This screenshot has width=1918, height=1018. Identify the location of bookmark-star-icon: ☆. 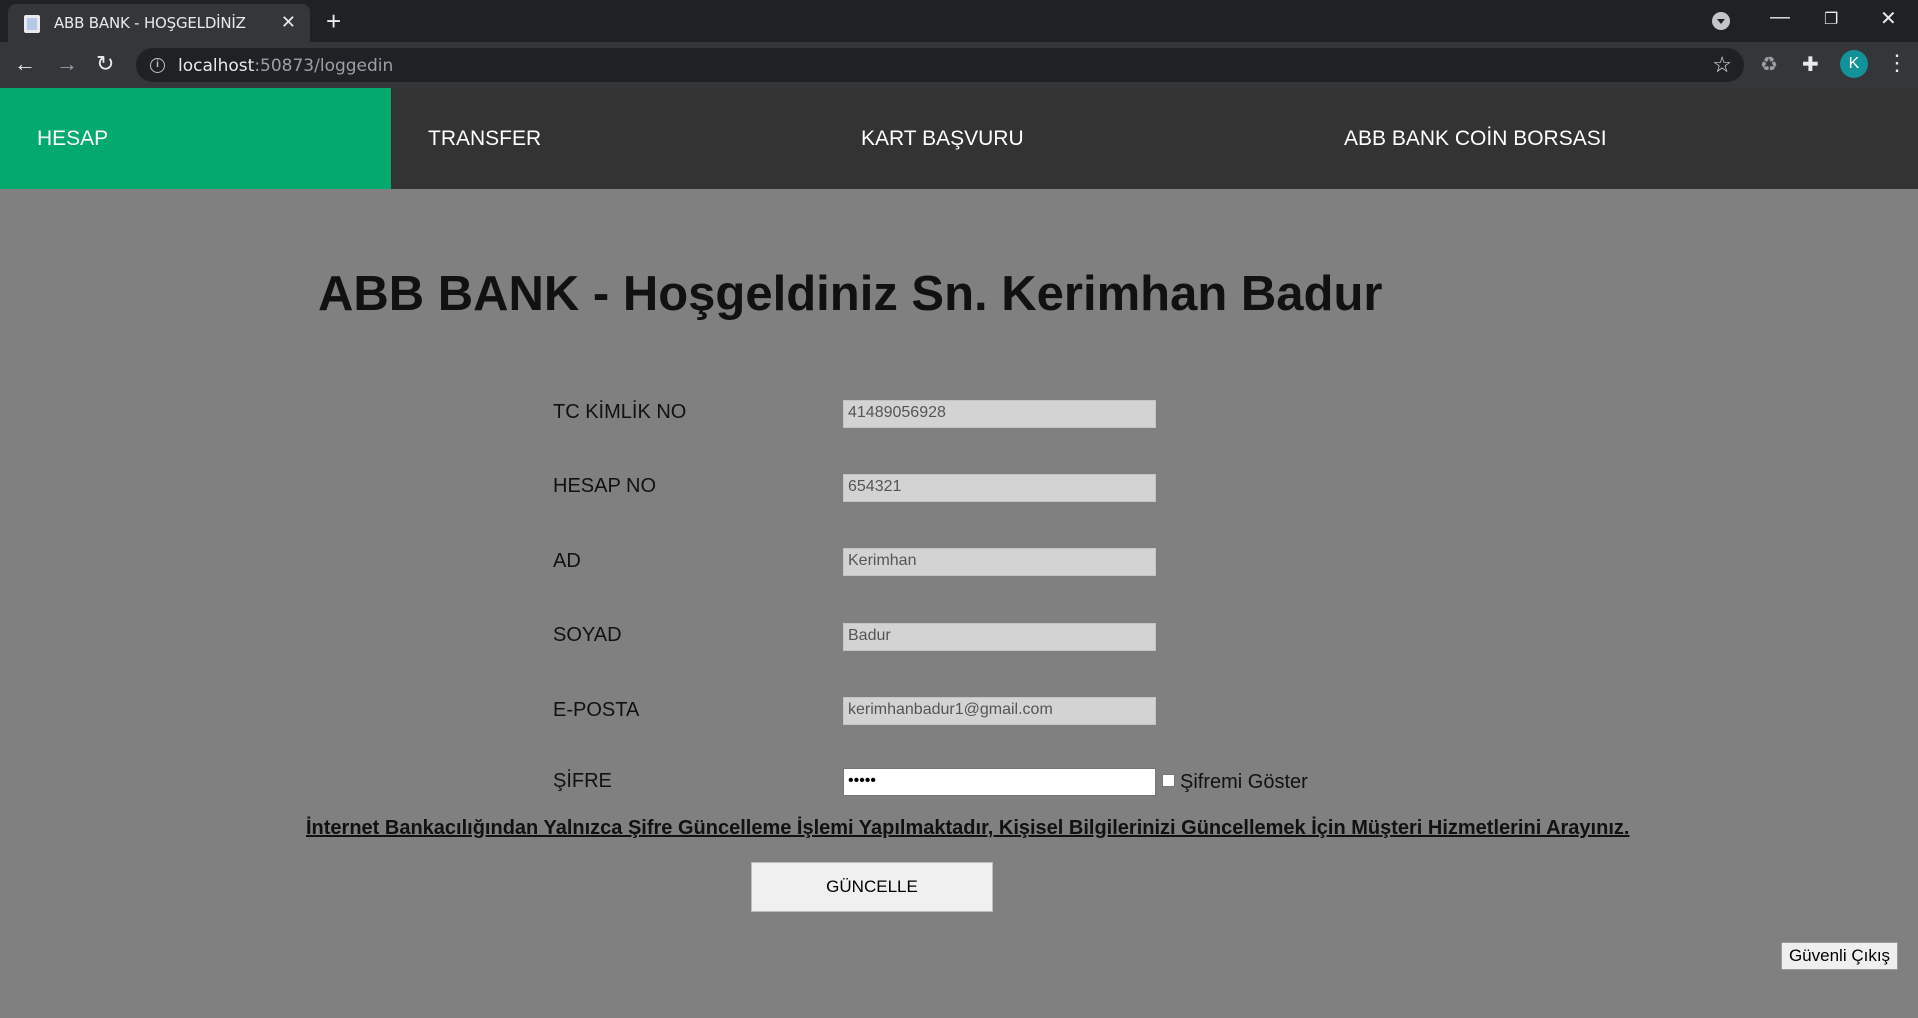
(1722, 65).